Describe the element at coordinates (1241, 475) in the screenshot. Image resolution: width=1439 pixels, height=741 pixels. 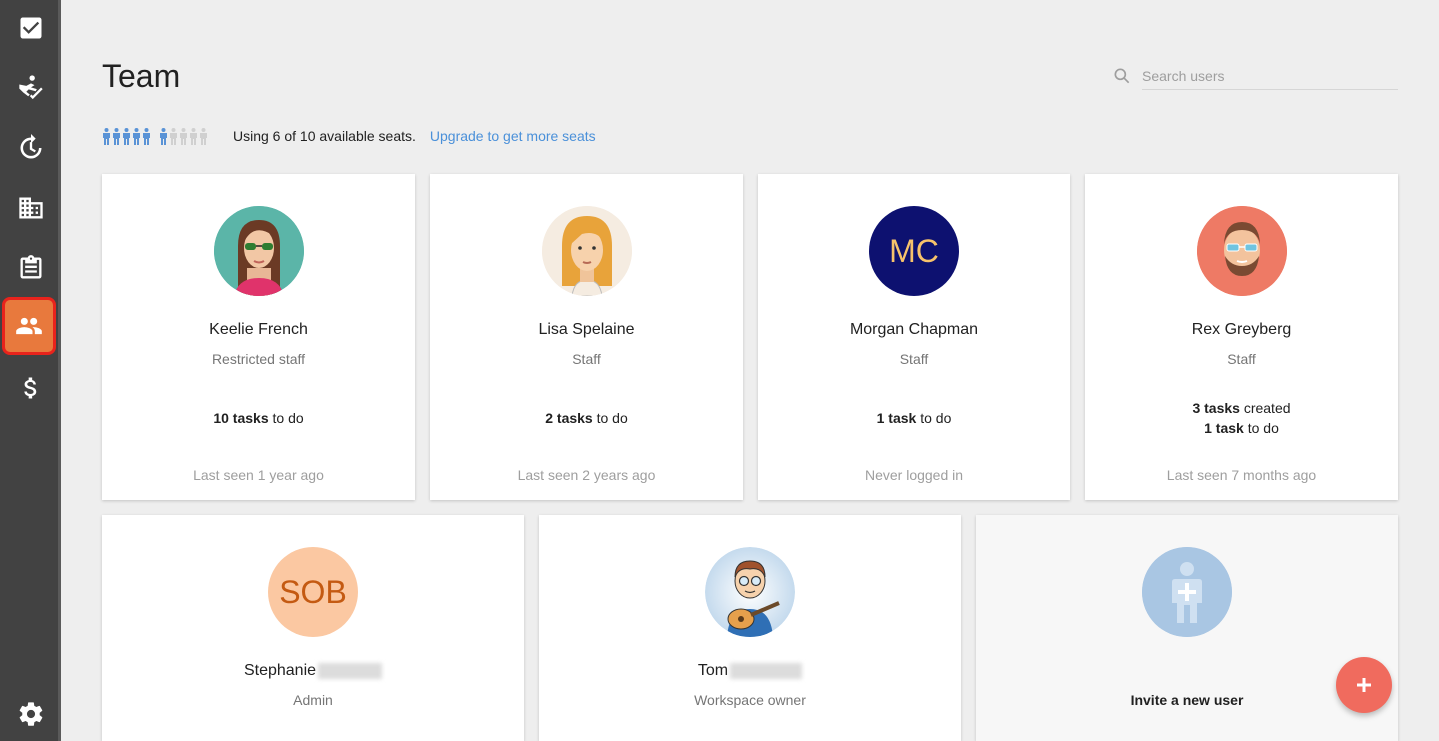
I see `user-last-seen: Last seen 7 months ago` at that location.